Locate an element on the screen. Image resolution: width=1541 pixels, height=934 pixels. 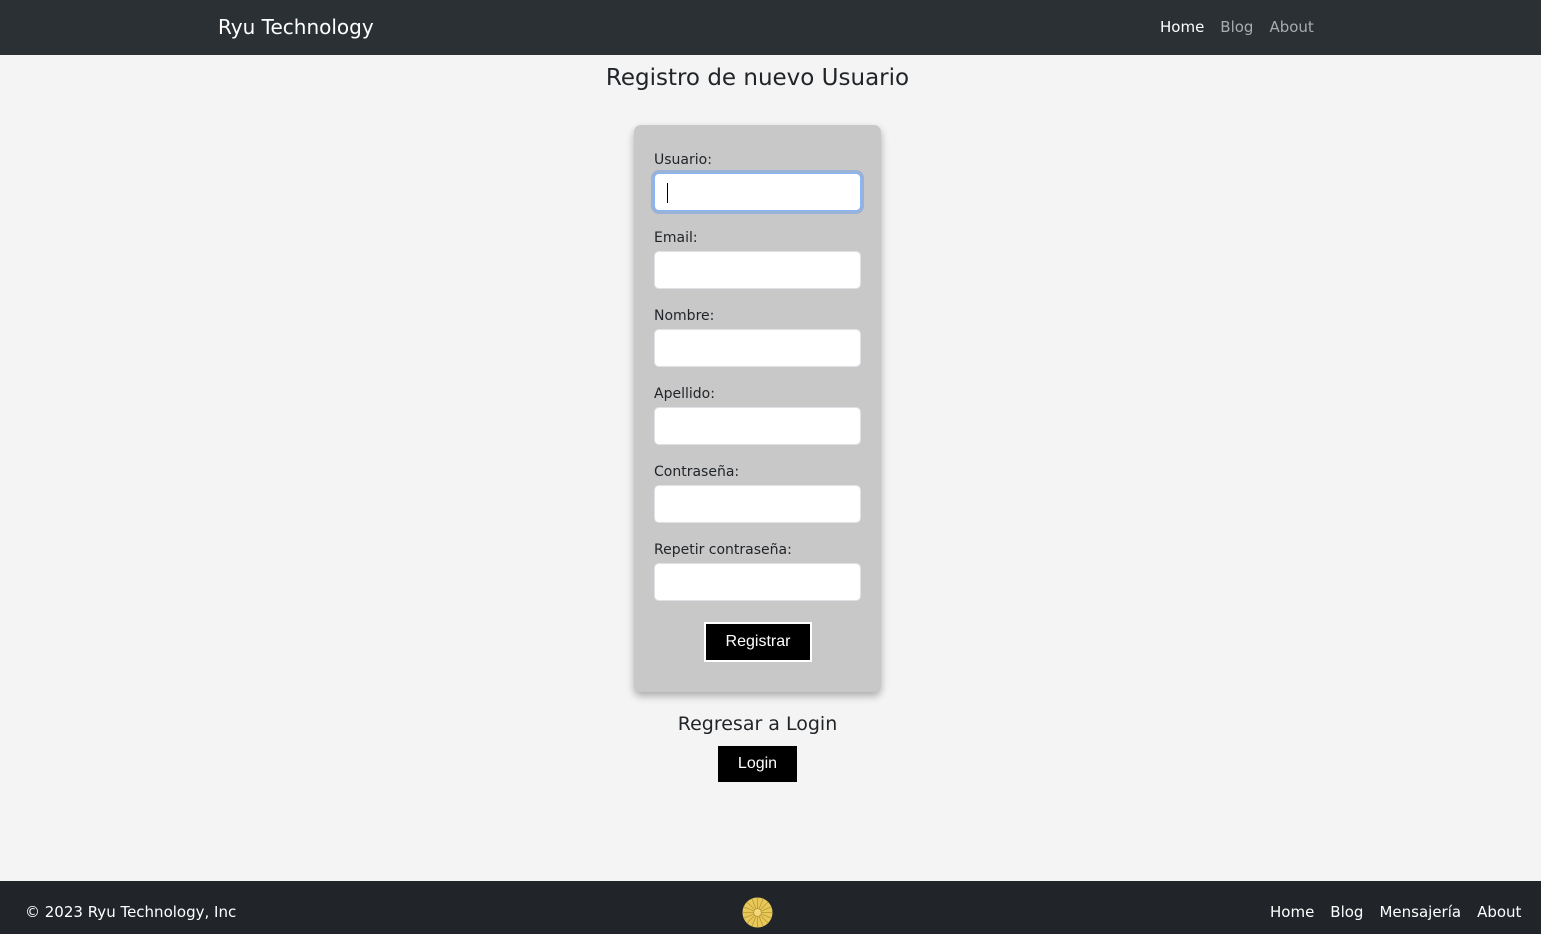
contrasena-input is located at coordinates (757, 504).